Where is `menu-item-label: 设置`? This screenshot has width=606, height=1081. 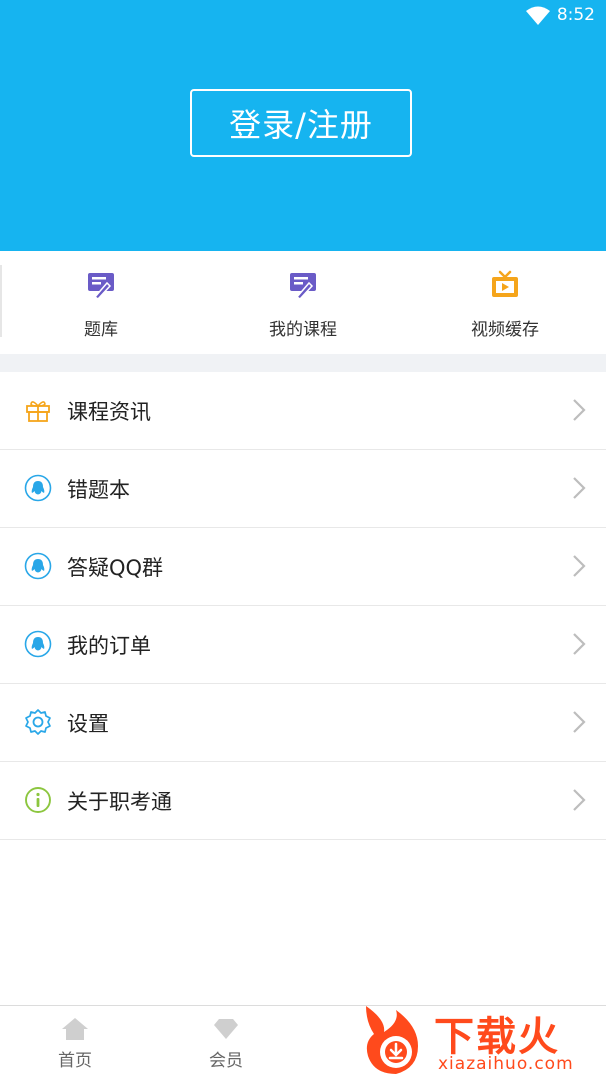 menu-item-label: 设置 is located at coordinates (88, 723).